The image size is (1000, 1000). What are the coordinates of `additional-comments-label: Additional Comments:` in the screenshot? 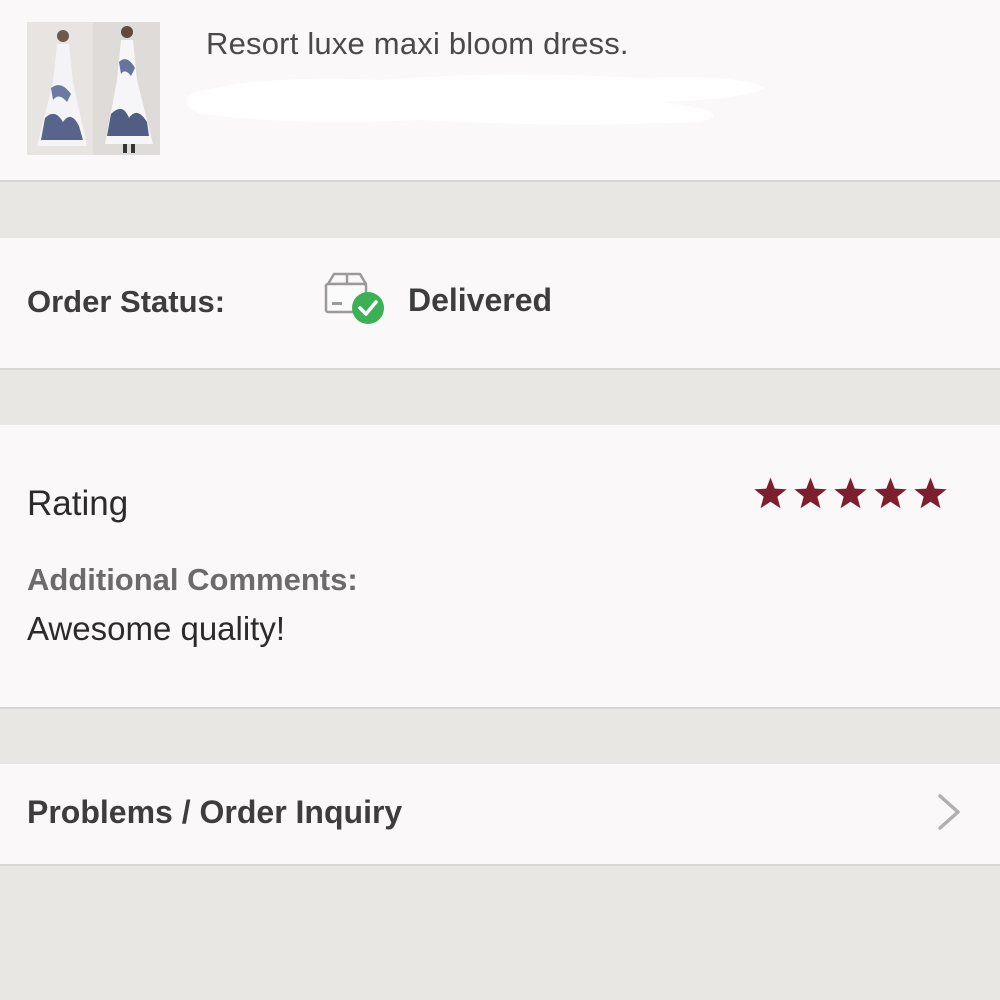 It's located at (192, 579).